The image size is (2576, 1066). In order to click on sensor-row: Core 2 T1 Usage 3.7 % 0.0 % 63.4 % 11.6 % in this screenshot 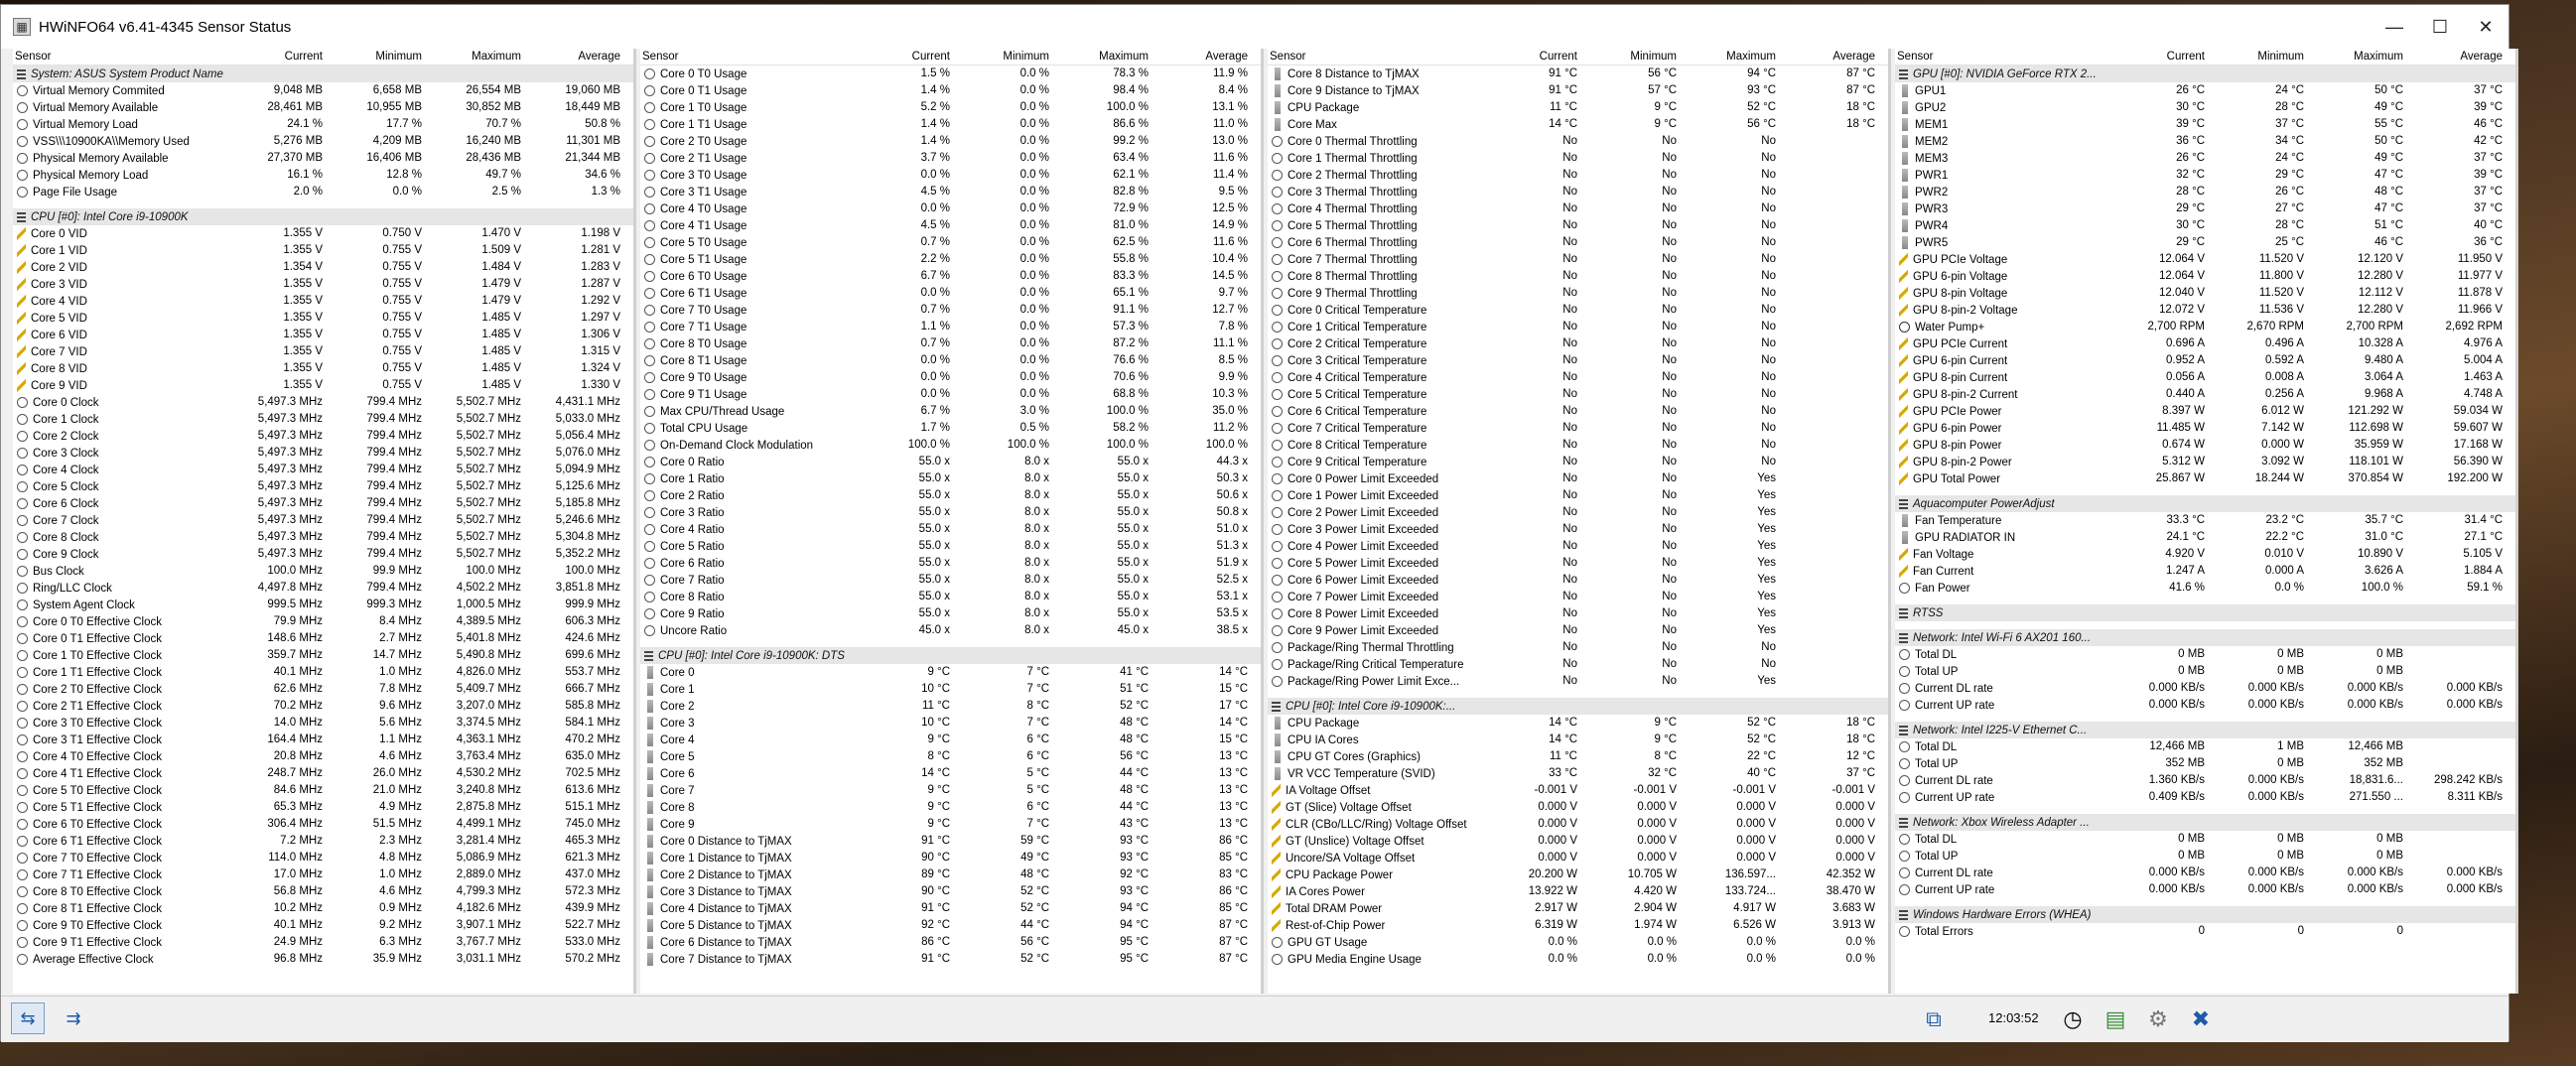, I will do `click(950, 158)`.